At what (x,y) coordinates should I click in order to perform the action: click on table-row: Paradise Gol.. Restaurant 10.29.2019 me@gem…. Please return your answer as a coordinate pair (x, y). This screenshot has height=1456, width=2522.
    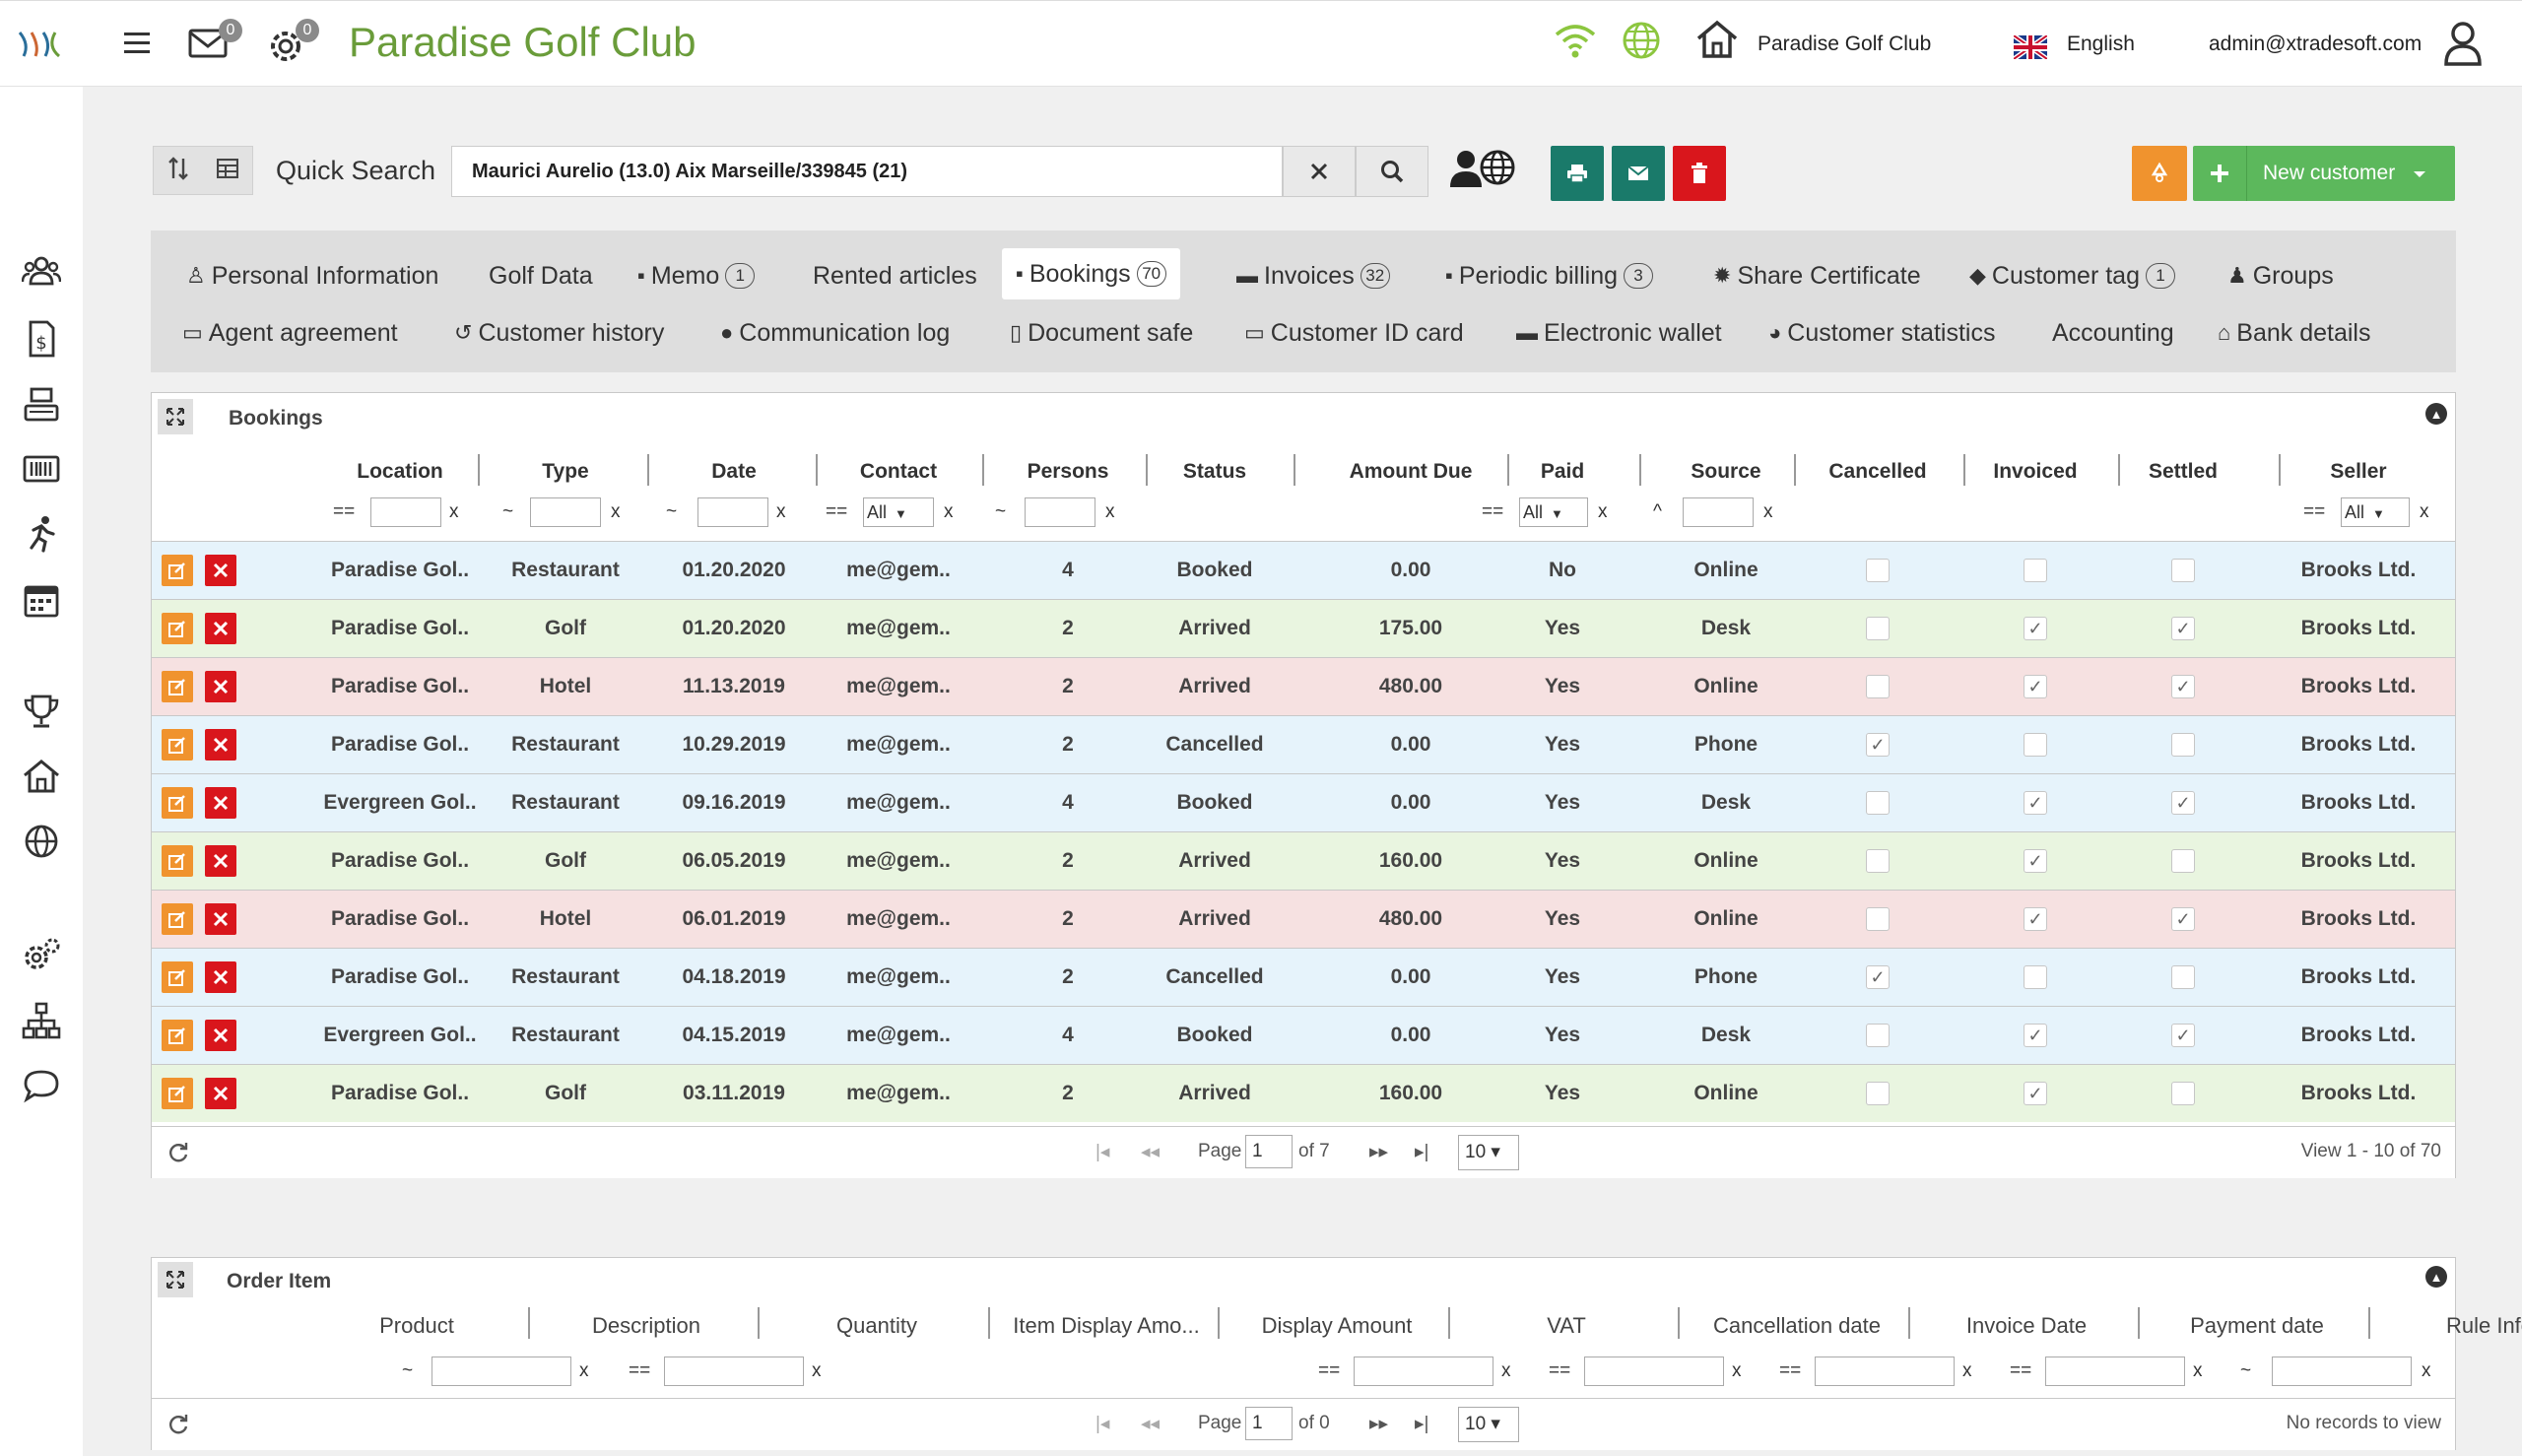
    Looking at the image, I should click on (1303, 744).